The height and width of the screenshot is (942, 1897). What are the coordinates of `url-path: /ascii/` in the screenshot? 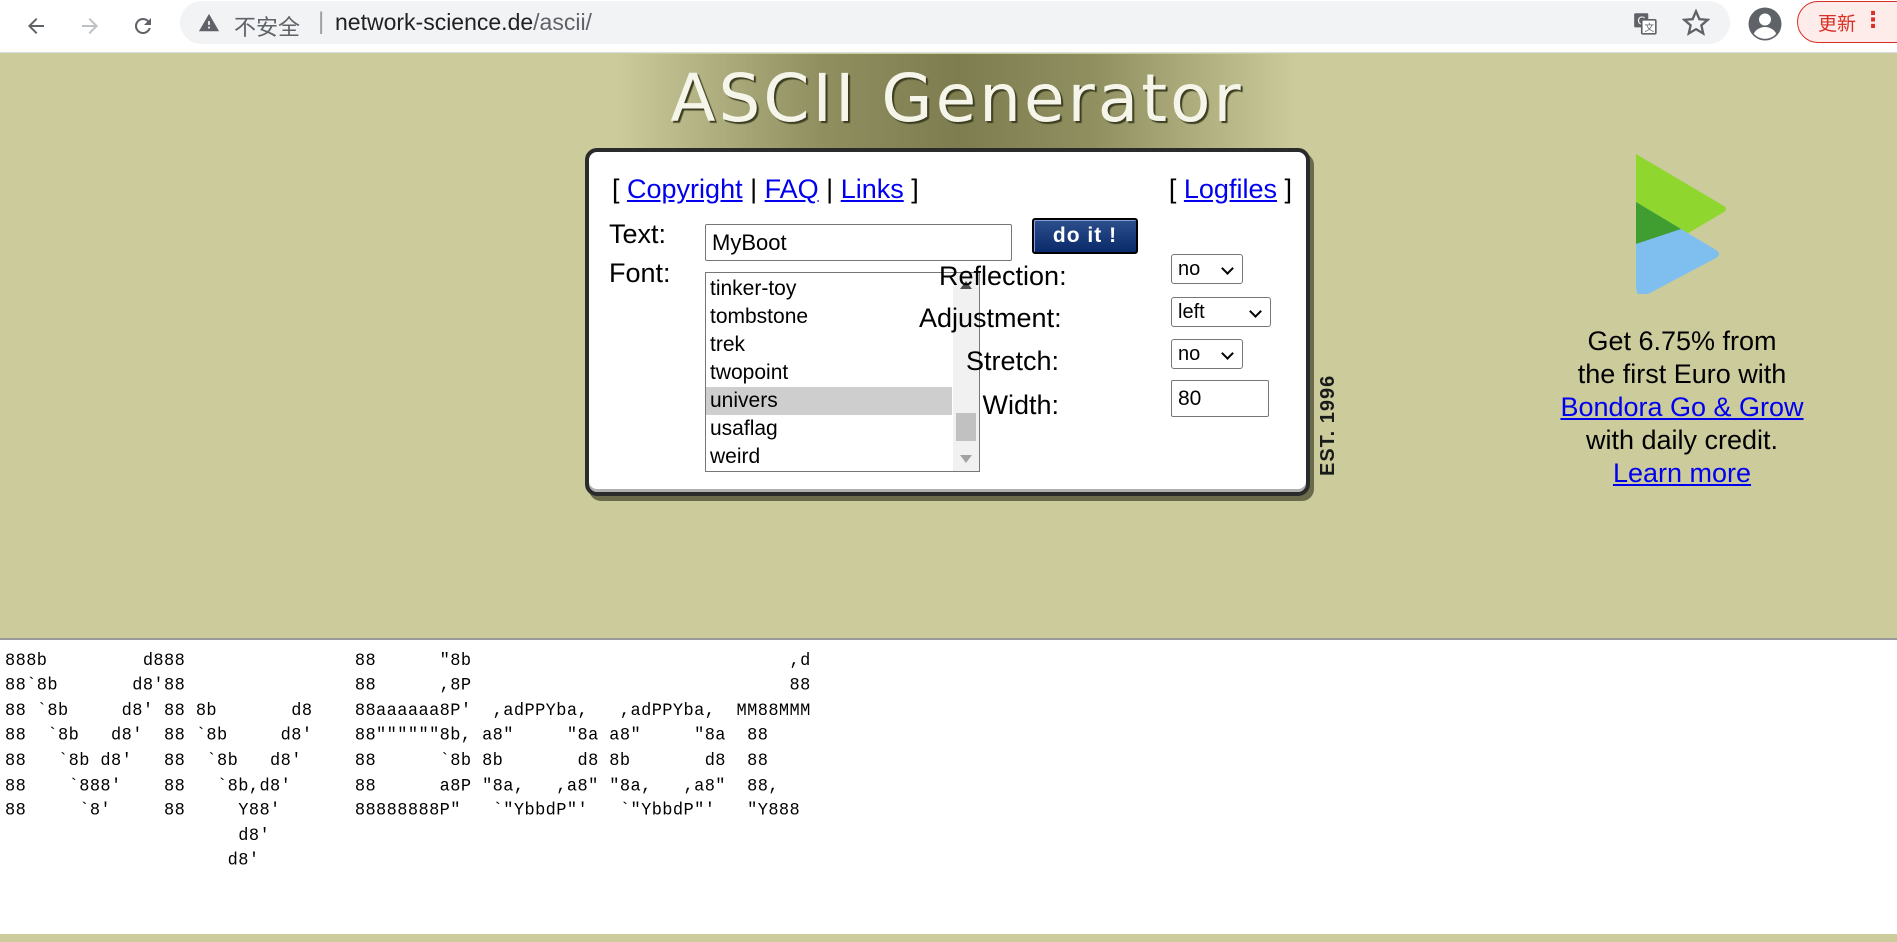 It's located at (562, 22).